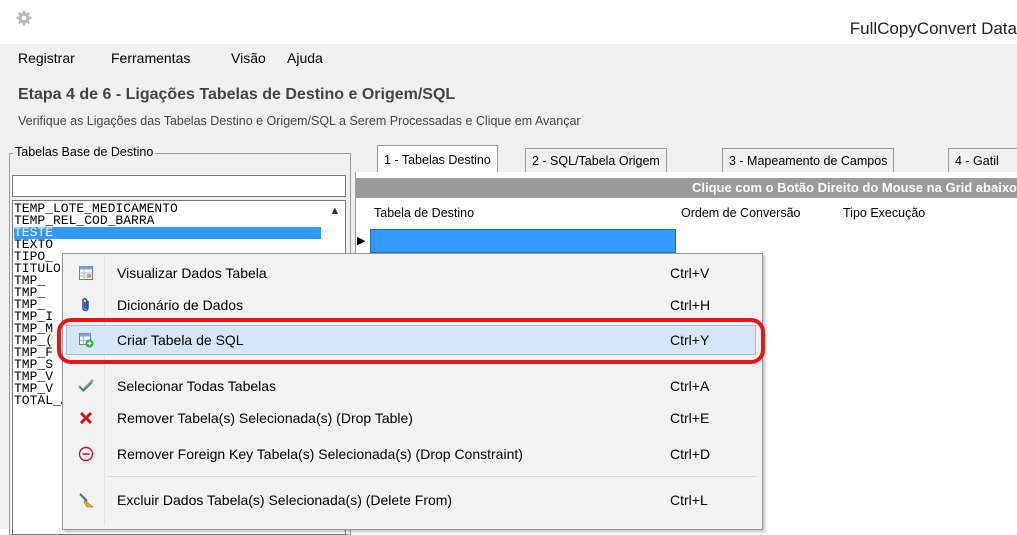  Describe the element at coordinates (690, 305) in the screenshot. I see `menu-item-shortcut: Ctrl+H` at that location.